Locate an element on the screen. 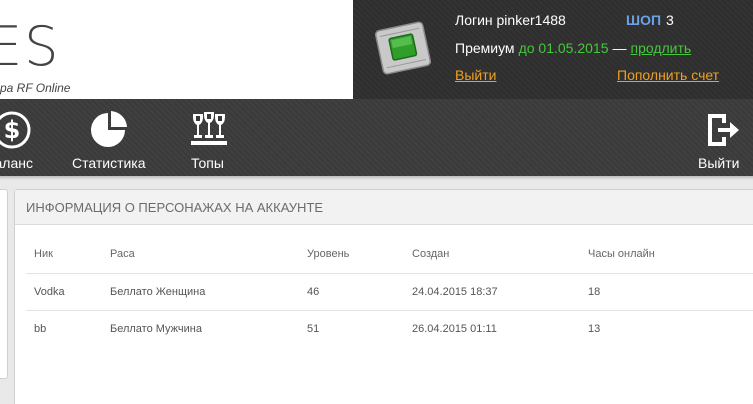 Image resolution: width=753 pixels, height=404 pixels. nav-shadow is located at coordinates (376, 178).